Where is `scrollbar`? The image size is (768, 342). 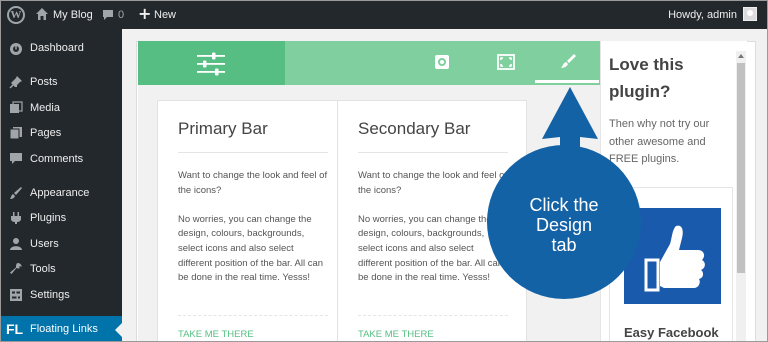
scrollbar is located at coordinates (741, 196).